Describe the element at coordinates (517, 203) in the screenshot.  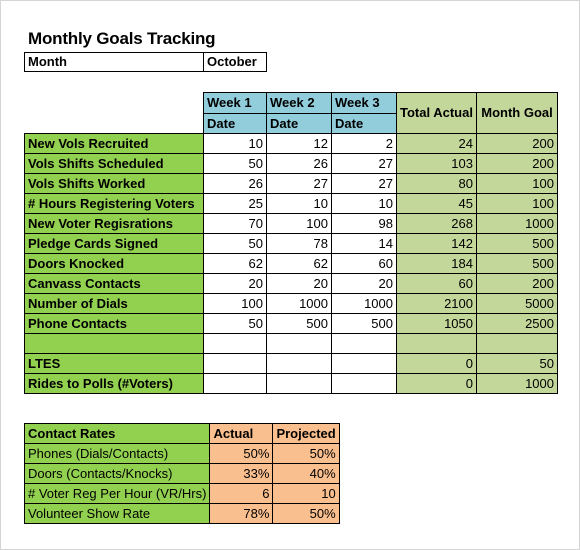
I see `month-goal-value: 100` at that location.